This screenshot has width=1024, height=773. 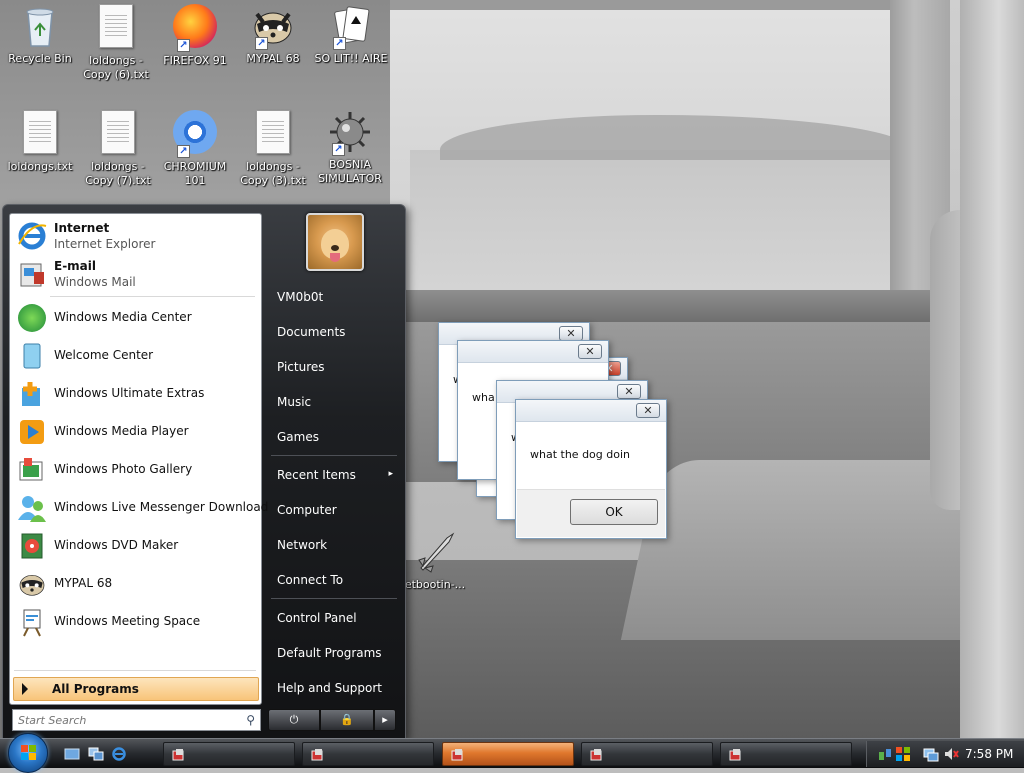 I want to click on start-item-meeting-space: Windows Meeting Space, so click(x=136, y=622).